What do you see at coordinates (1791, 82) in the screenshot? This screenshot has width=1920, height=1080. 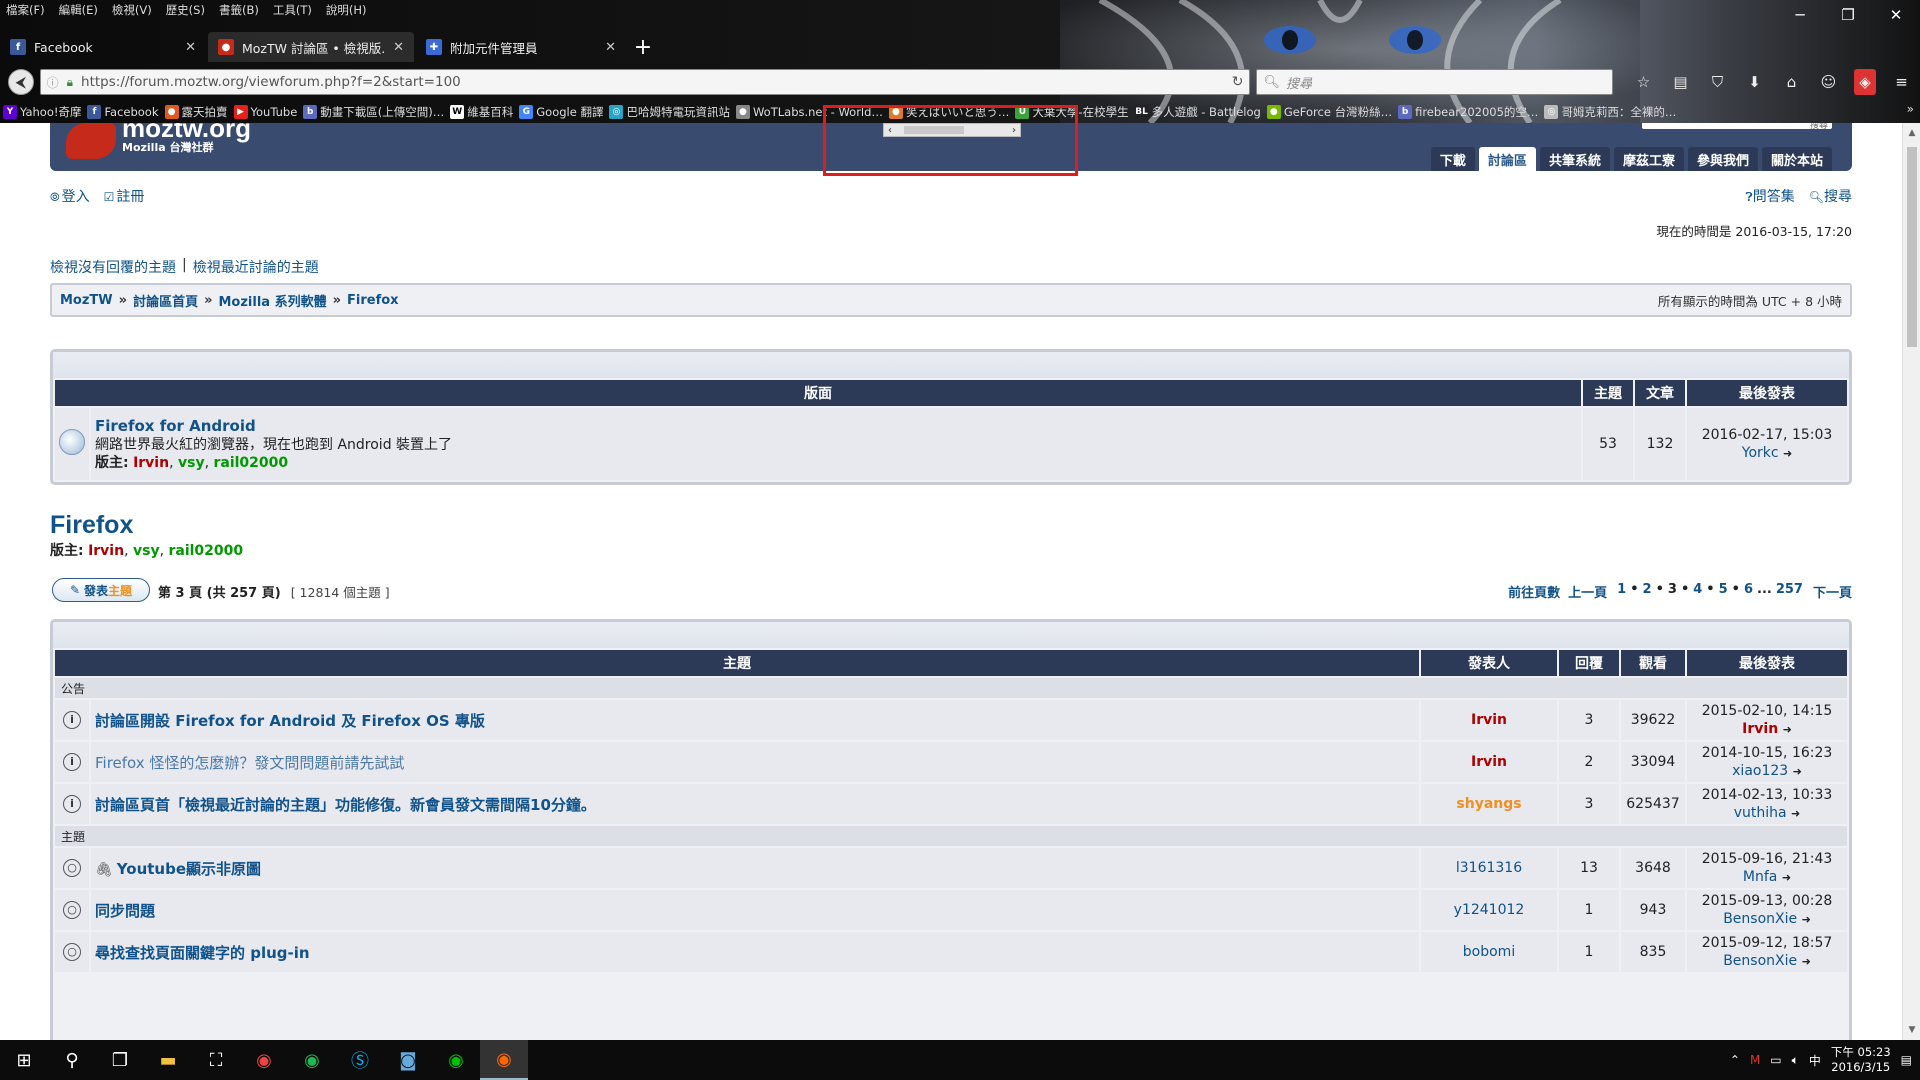 I see `home-icon: ⌂` at bounding box center [1791, 82].